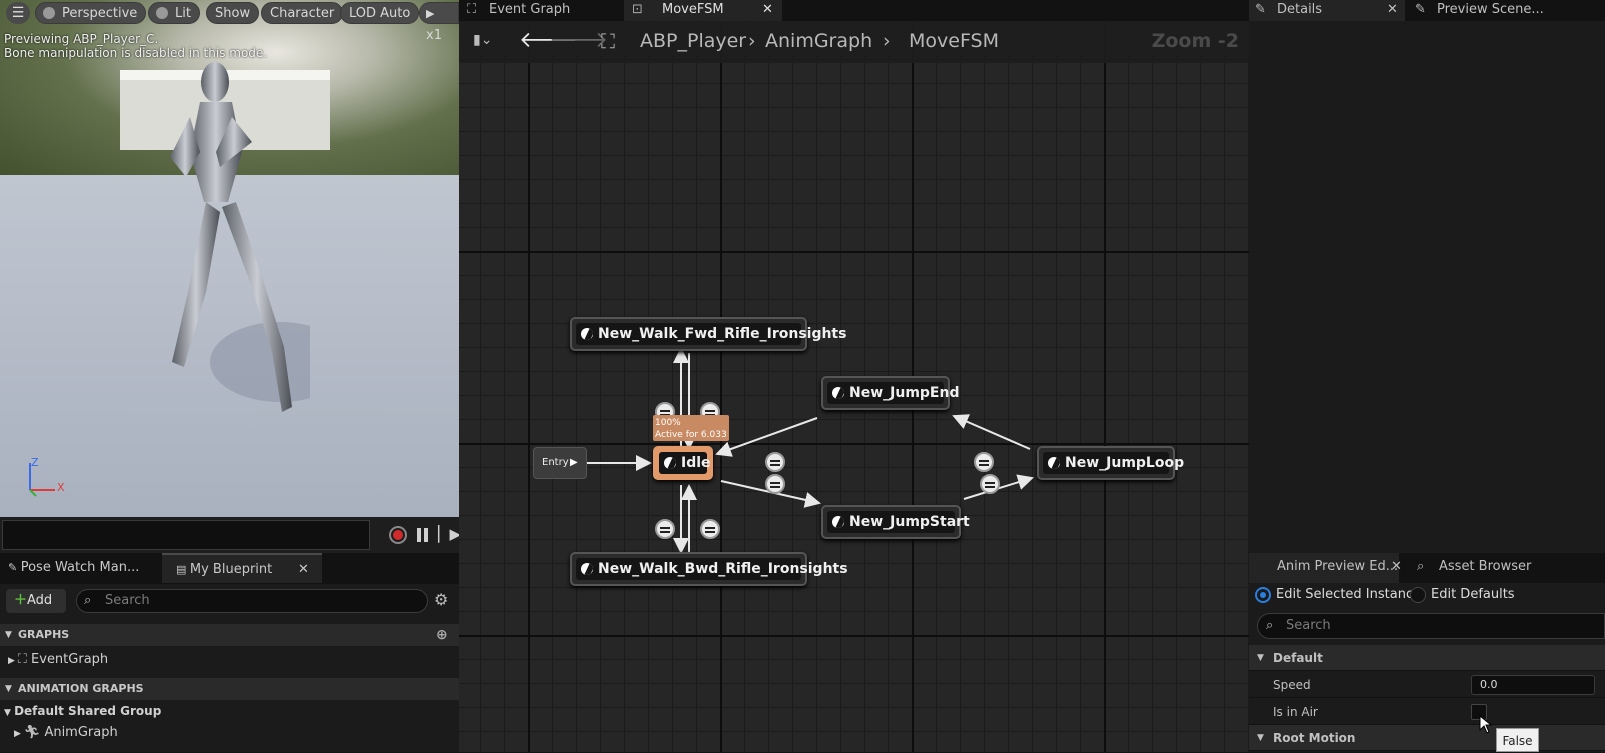 The width and height of the screenshot is (1605, 753). I want to click on lod-button: LOD Auto, so click(380, 13).